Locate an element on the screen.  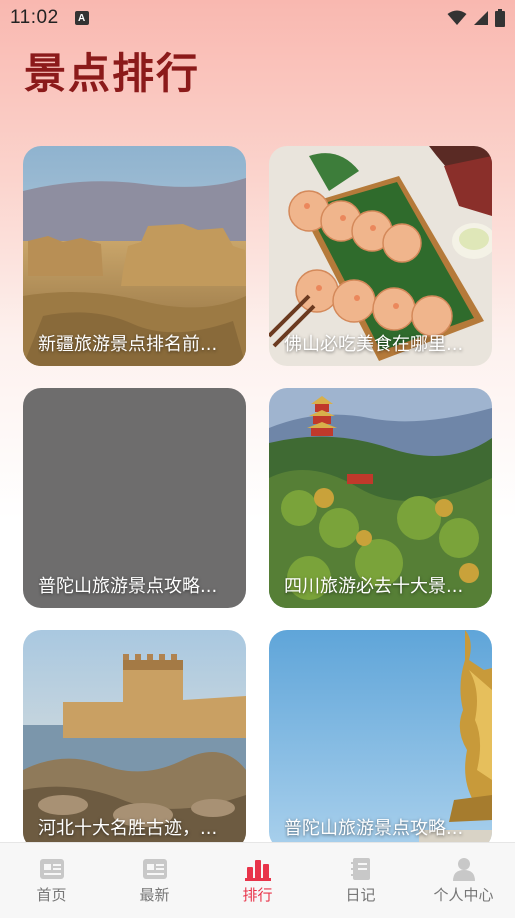
tab-label: 排行 is located at coordinates (257, 895).